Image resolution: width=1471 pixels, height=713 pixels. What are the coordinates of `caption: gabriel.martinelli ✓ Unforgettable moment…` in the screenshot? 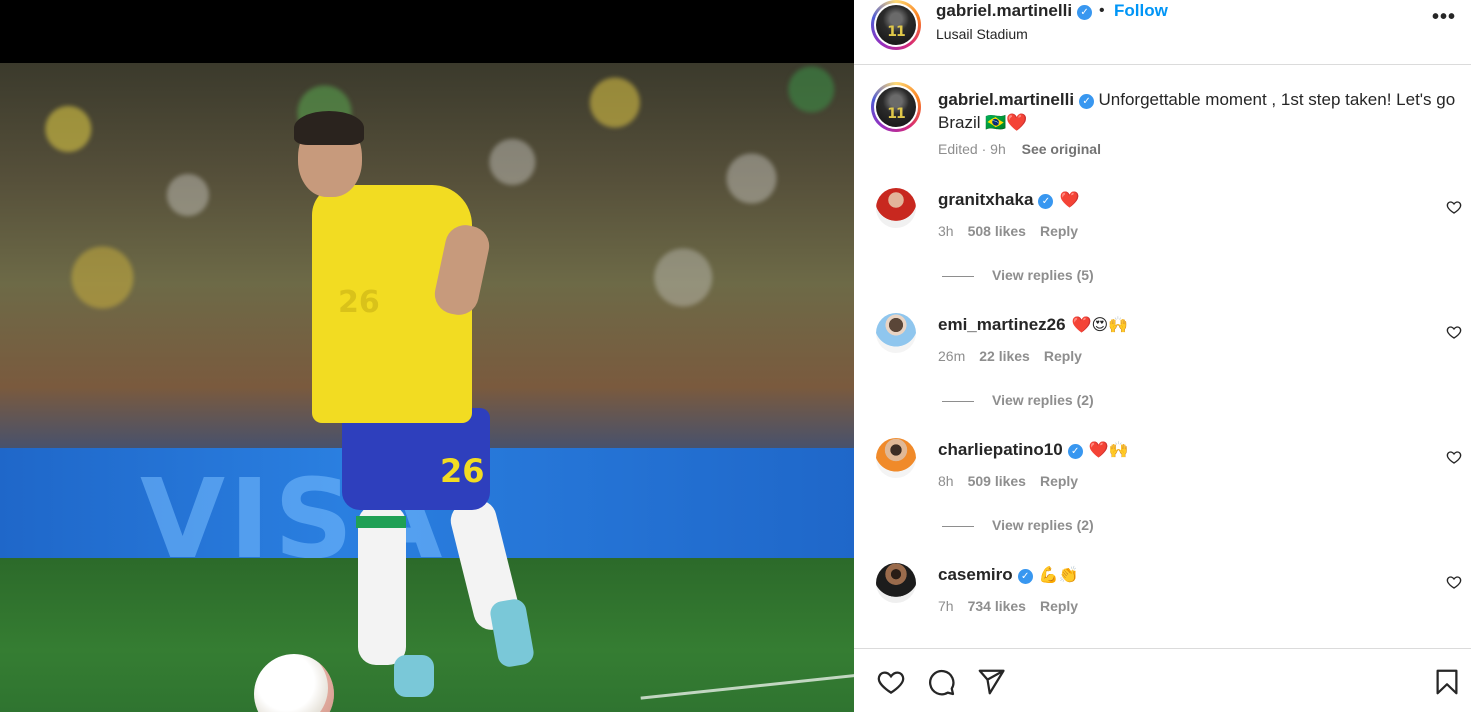 It's located at (1198, 112).